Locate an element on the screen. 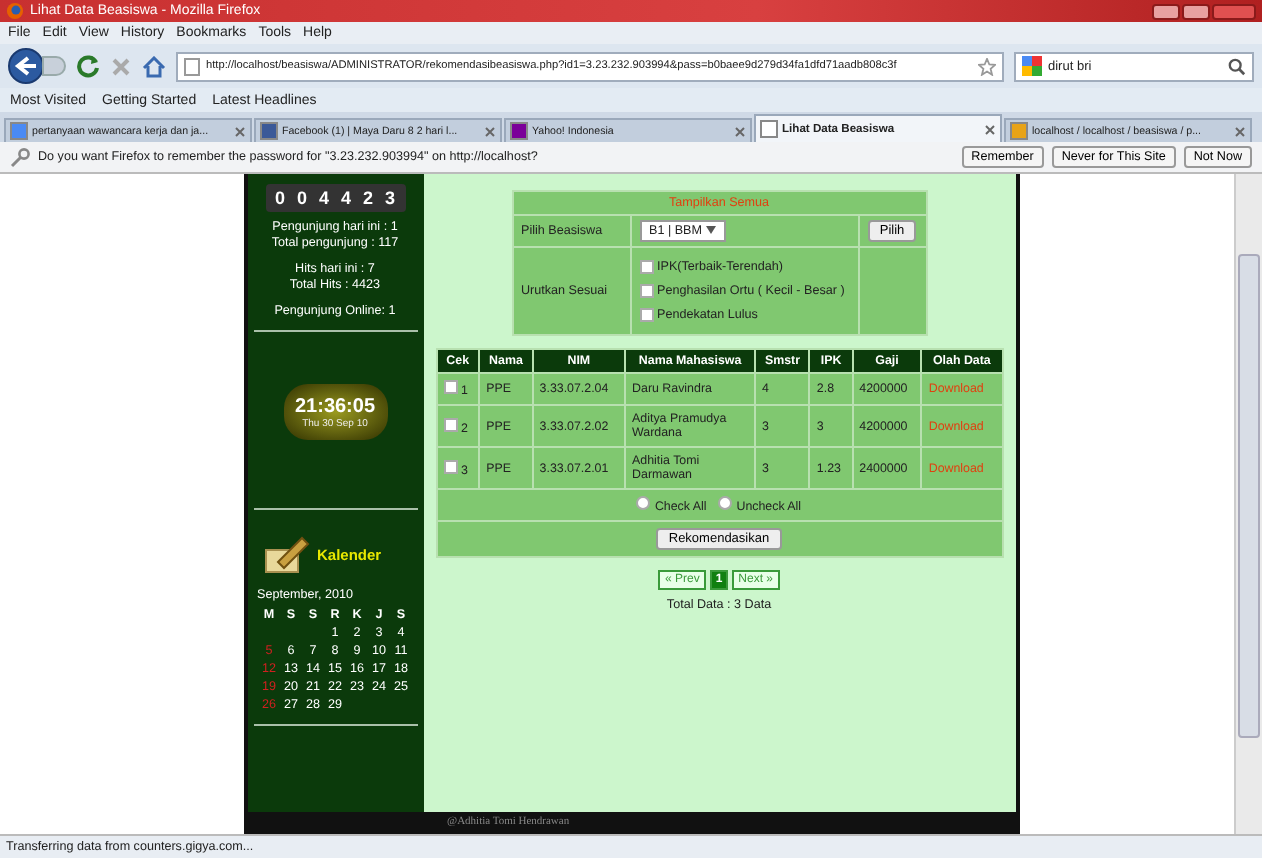 This screenshot has width=1262, height=858. back-button is located at coordinates (26, 66).